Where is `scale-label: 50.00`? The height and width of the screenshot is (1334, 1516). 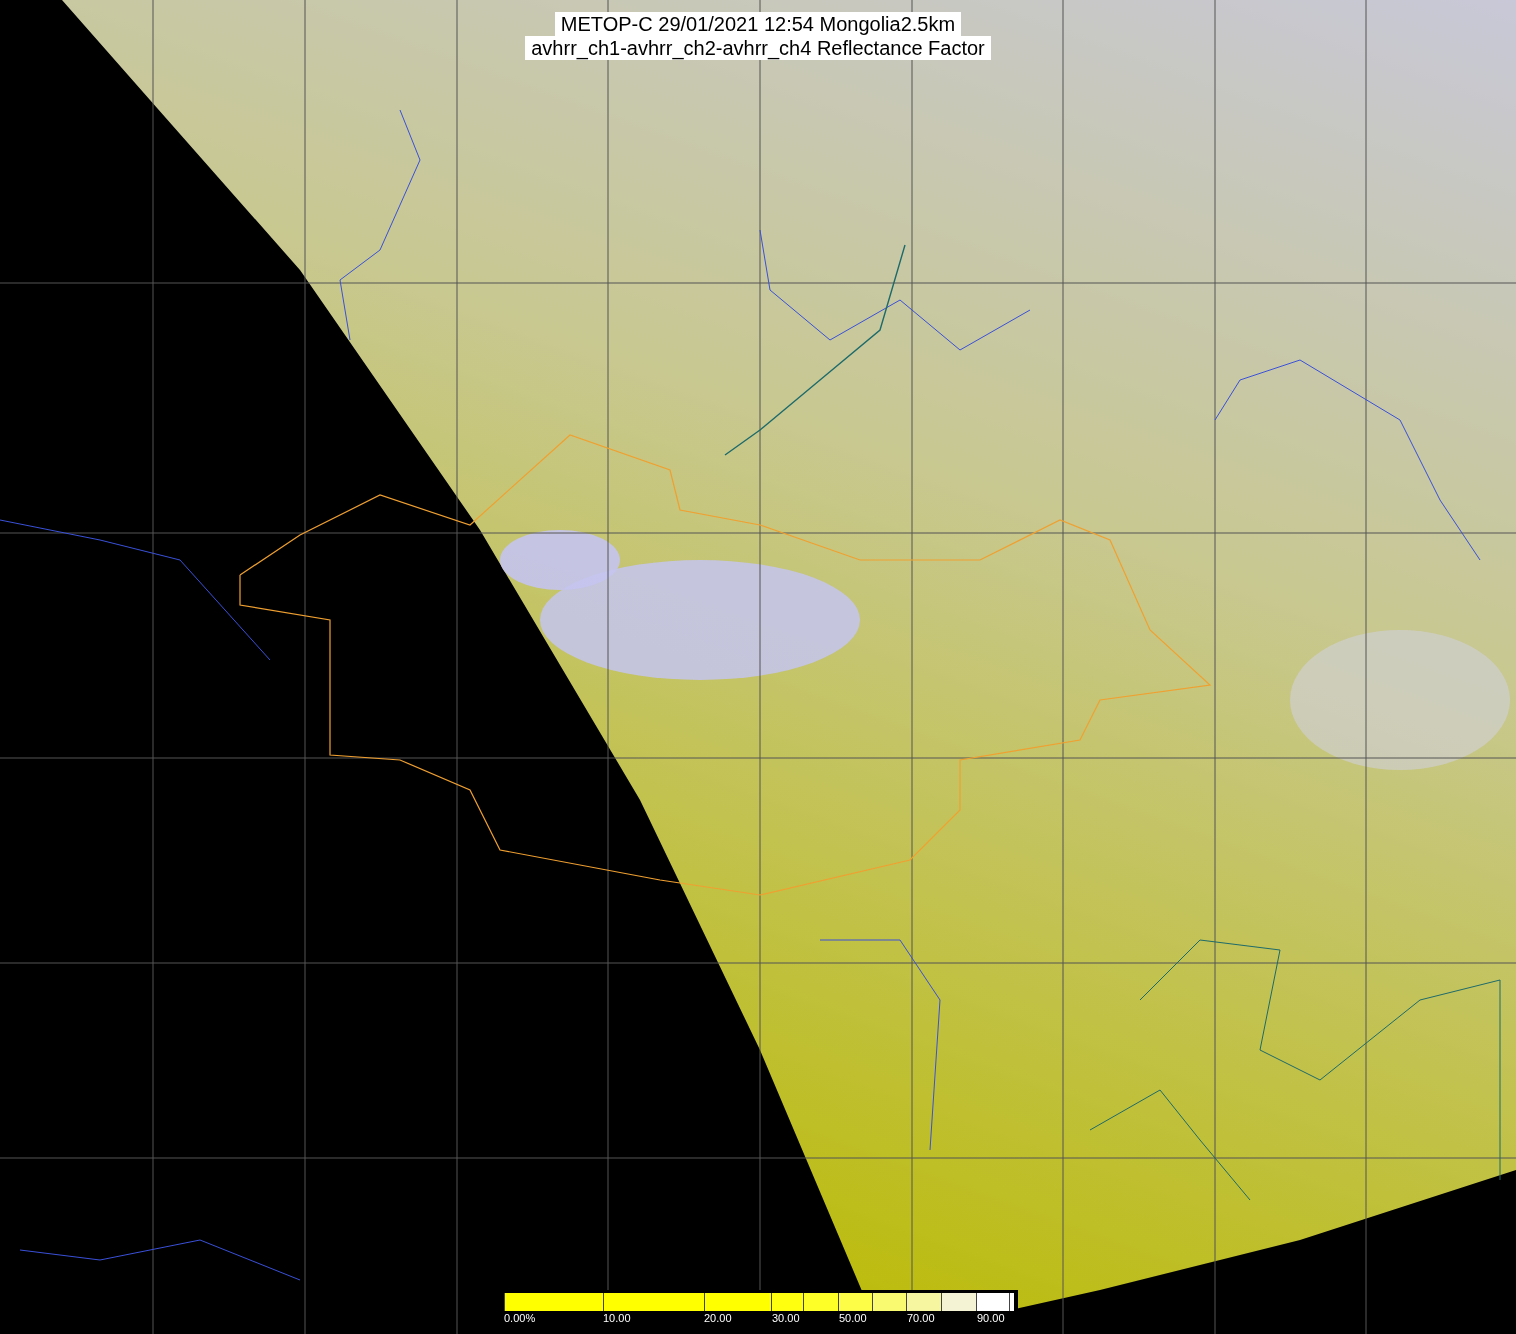 scale-label: 50.00 is located at coordinates (853, 1318).